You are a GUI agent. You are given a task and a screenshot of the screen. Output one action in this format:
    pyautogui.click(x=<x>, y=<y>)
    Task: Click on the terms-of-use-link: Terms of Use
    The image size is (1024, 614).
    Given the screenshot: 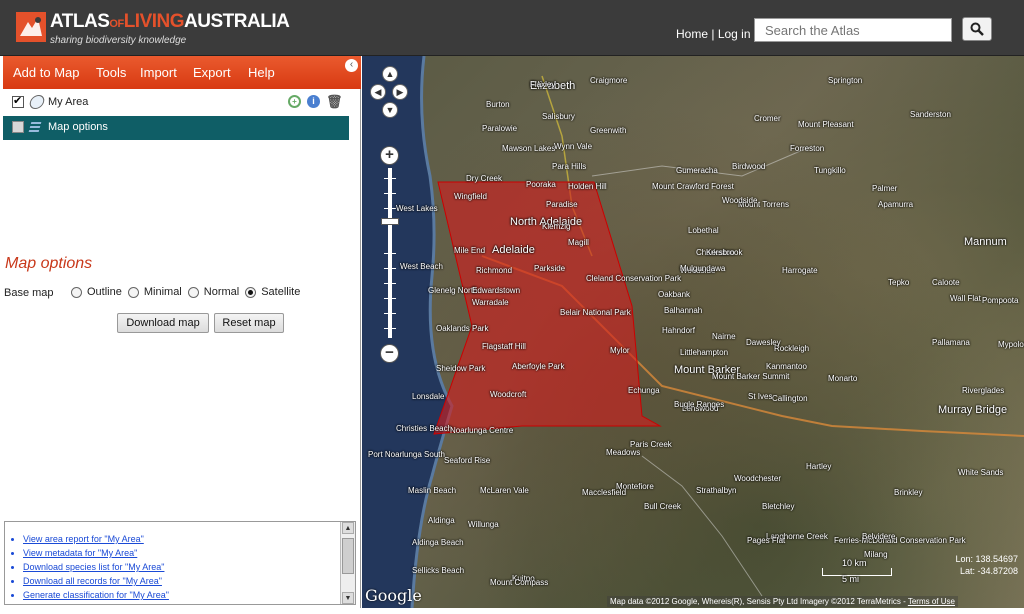 What is the action you would take?
    pyautogui.click(x=931, y=601)
    